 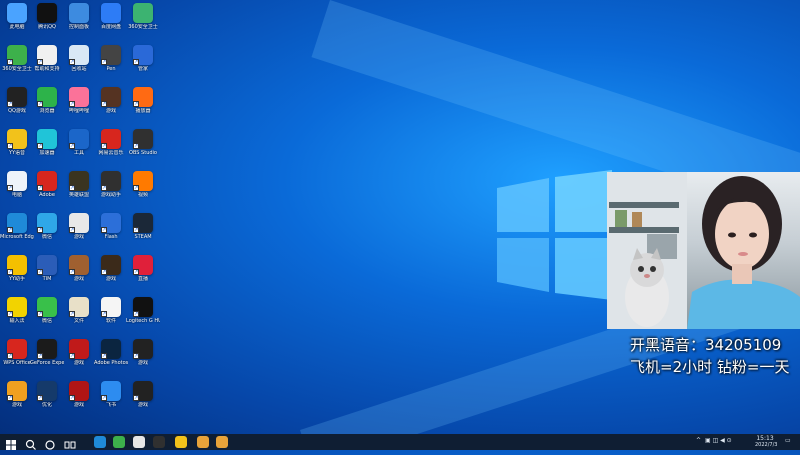 What do you see at coordinates (143, 310) in the screenshot?
I see `desktop-icon: ↗Logitech G HUB` at bounding box center [143, 310].